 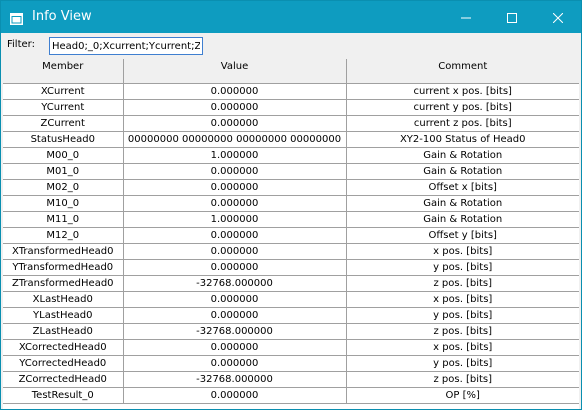 What do you see at coordinates (462, 139) in the screenshot?
I see `comment-cell: XY2-100 Status of Head0` at bounding box center [462, 139].